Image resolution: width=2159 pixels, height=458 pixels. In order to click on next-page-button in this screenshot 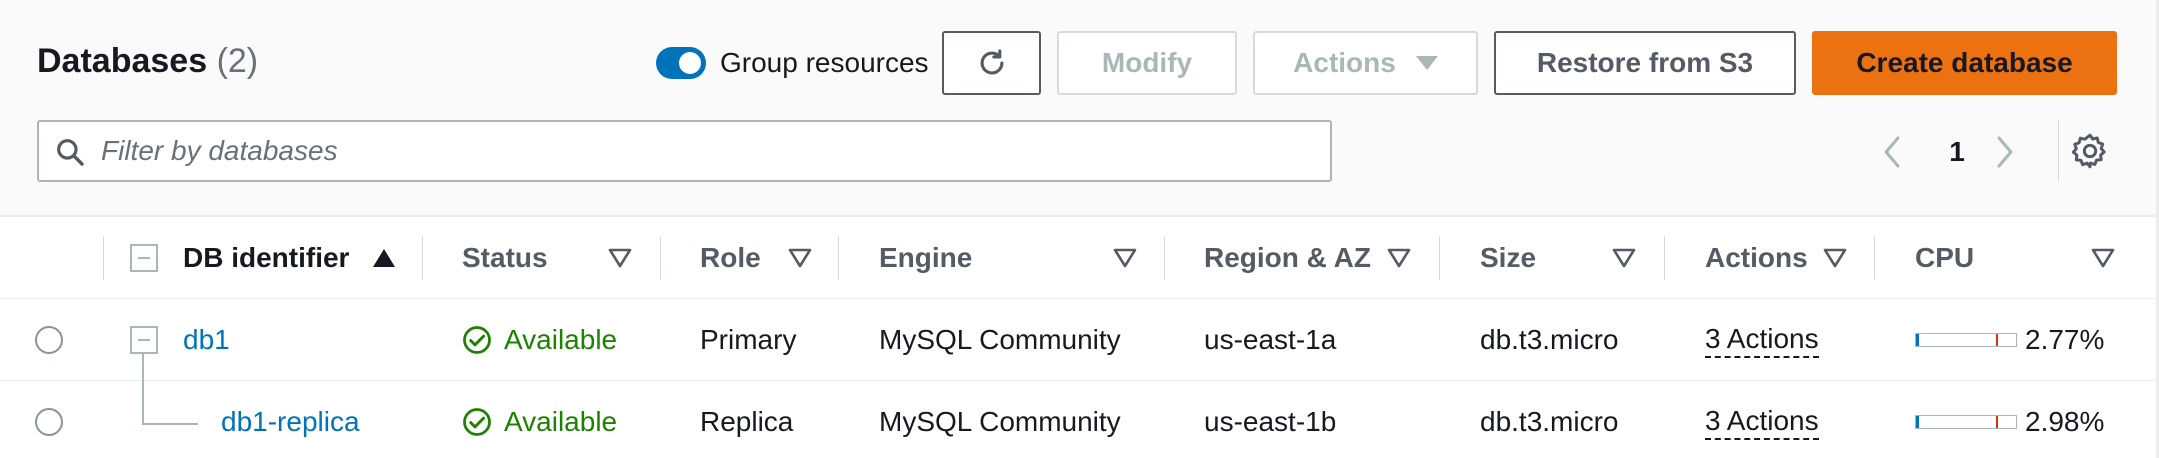, I will do `click(2013, 152)`.